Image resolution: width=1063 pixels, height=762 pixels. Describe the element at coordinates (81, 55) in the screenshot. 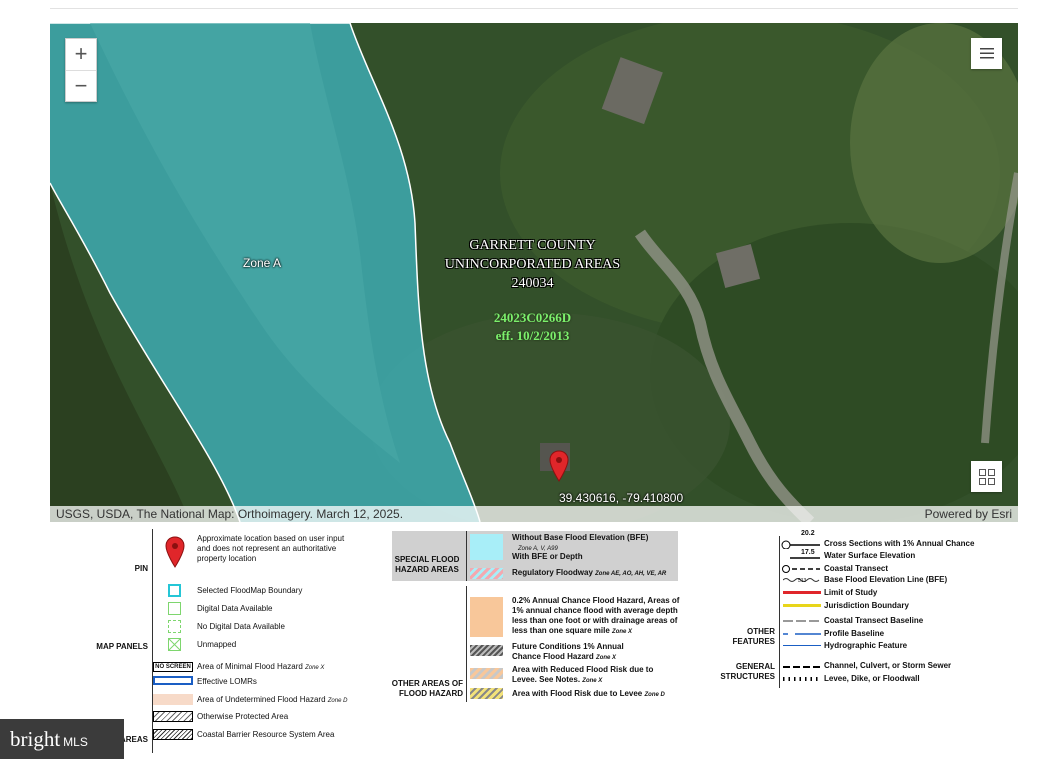

I see `zoom-in-button: +` at that location.